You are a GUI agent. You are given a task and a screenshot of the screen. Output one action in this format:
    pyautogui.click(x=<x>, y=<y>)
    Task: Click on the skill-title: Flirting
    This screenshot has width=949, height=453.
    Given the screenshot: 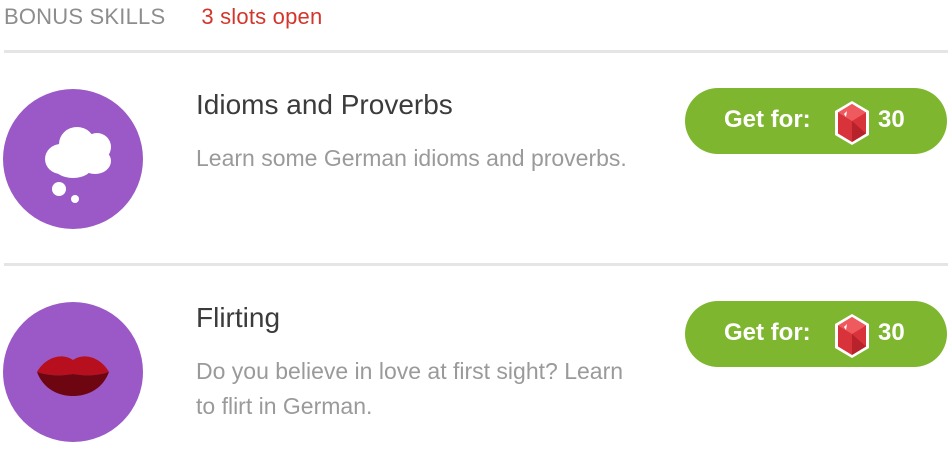 What is the action you would take?
    pyautogui.click(x=238, y=317)
    